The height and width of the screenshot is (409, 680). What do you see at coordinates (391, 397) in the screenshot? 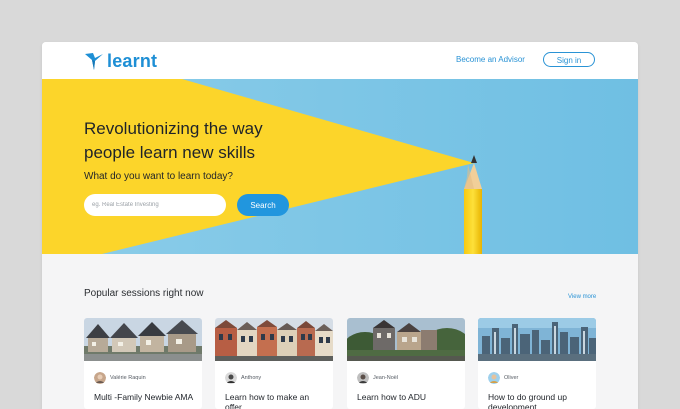
I see `session-title: Learn how to ADU` at bounding box center [391, 397].